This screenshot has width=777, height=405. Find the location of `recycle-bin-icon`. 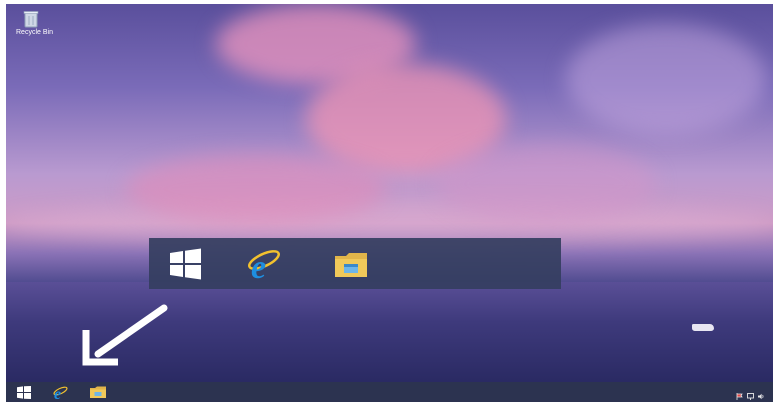

recycle-bin-icon is located at coordinates (31, 19).